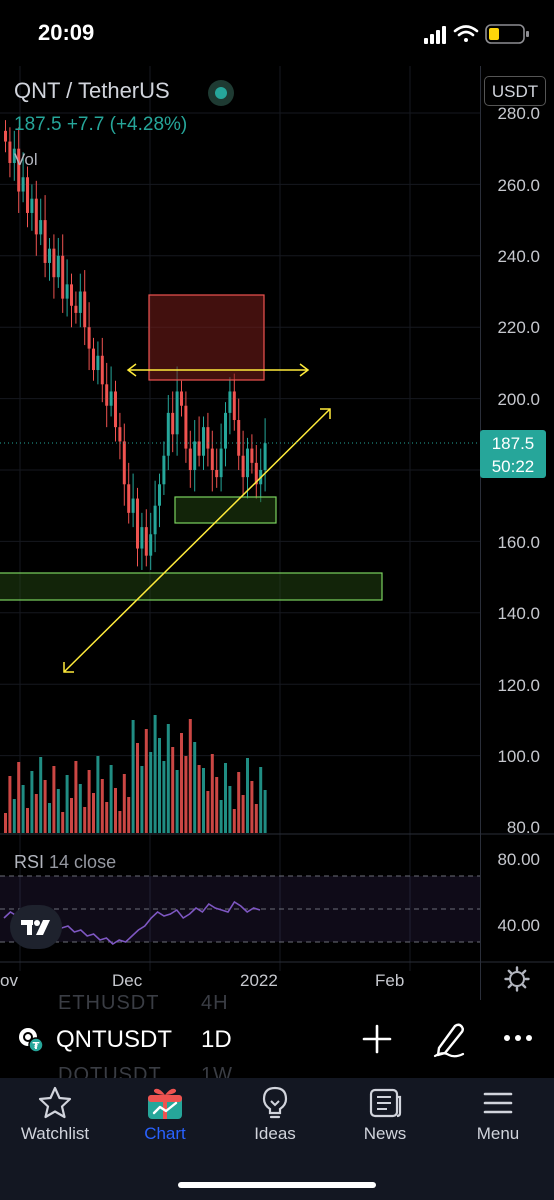  Describe the element at coordinates (275, 1120) in the screenshot. I see `tab-ideas: Ideas` at that location.